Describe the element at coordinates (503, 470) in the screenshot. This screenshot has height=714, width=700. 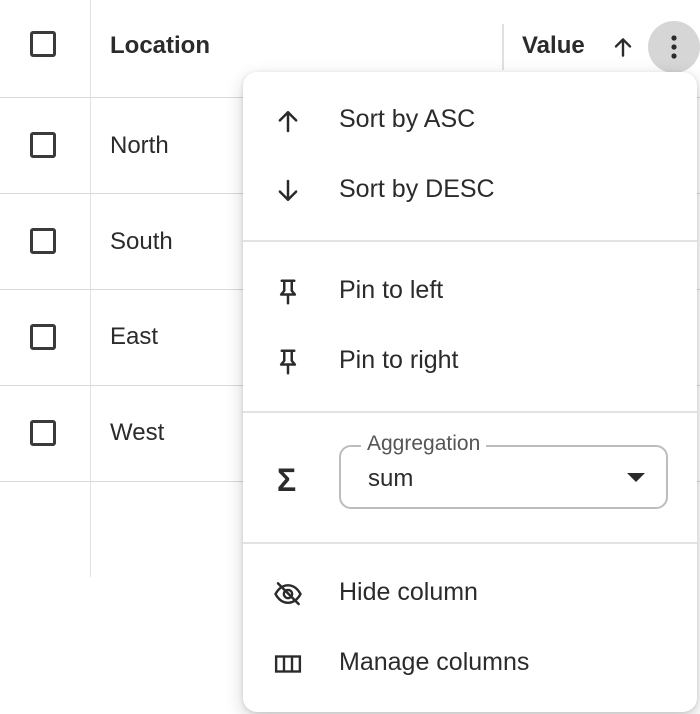
I see `aggregation-select: Aggregation sum` at that location.